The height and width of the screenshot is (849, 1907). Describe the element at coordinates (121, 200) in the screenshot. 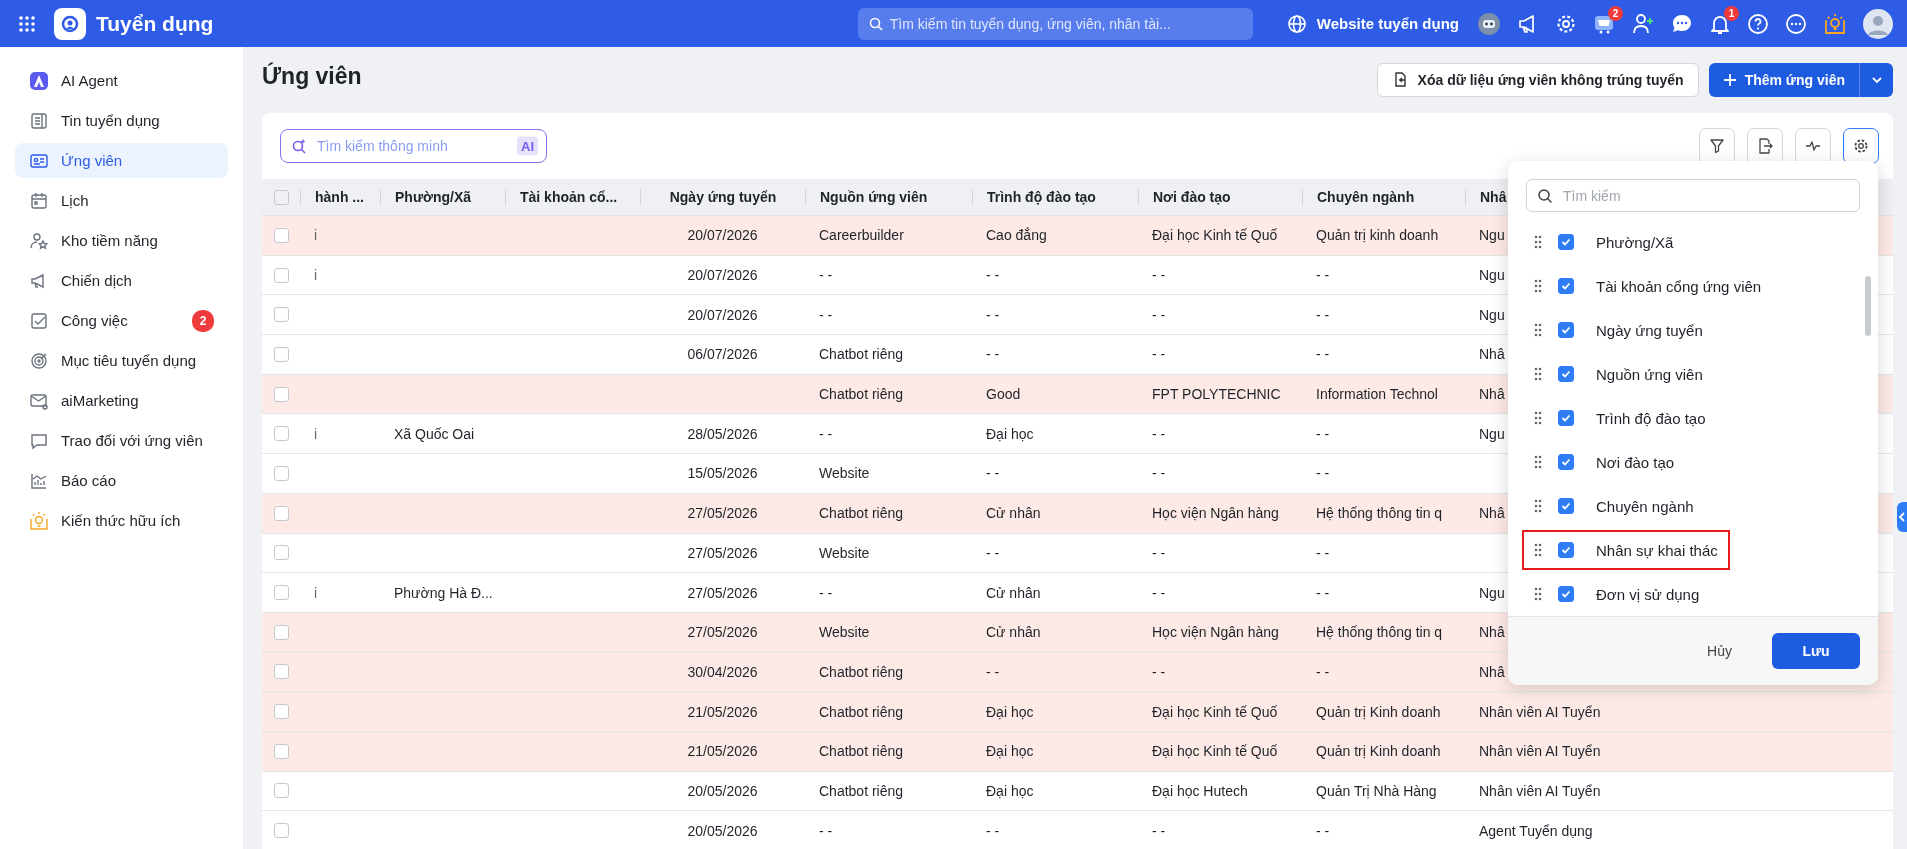

I see `sidebar-item: Lịch` at that location.